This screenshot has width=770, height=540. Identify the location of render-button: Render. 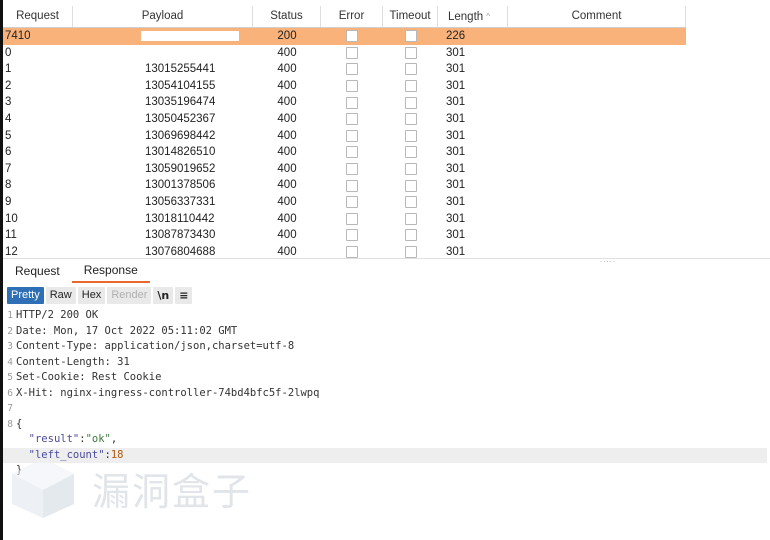
(129, 295).